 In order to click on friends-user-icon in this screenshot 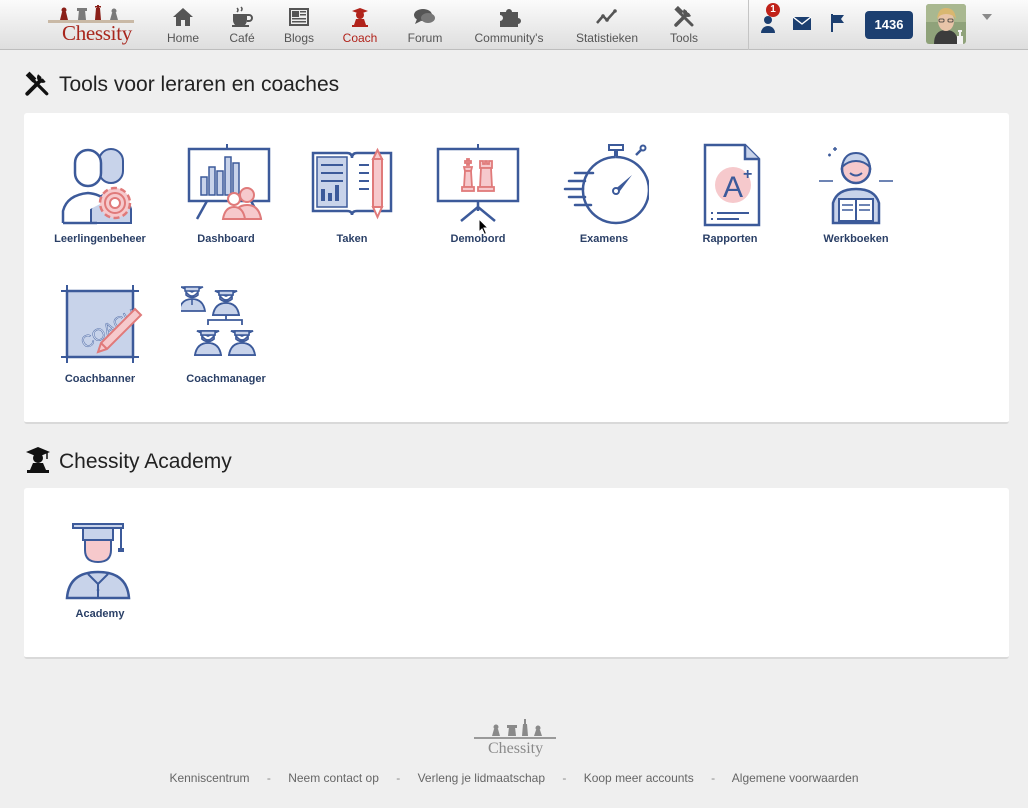, I will do `click(768, 24)`.